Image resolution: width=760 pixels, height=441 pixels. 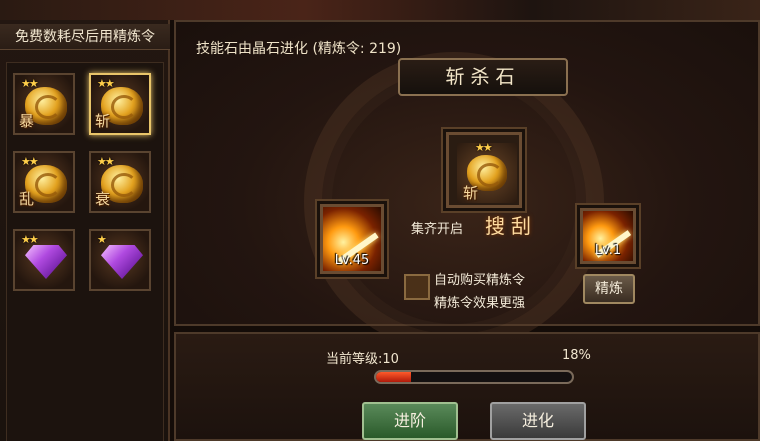 What do you see at coordinates (380, 10) in the screenshot?
I see `top-background-strip` at bounding box center [380, 10].